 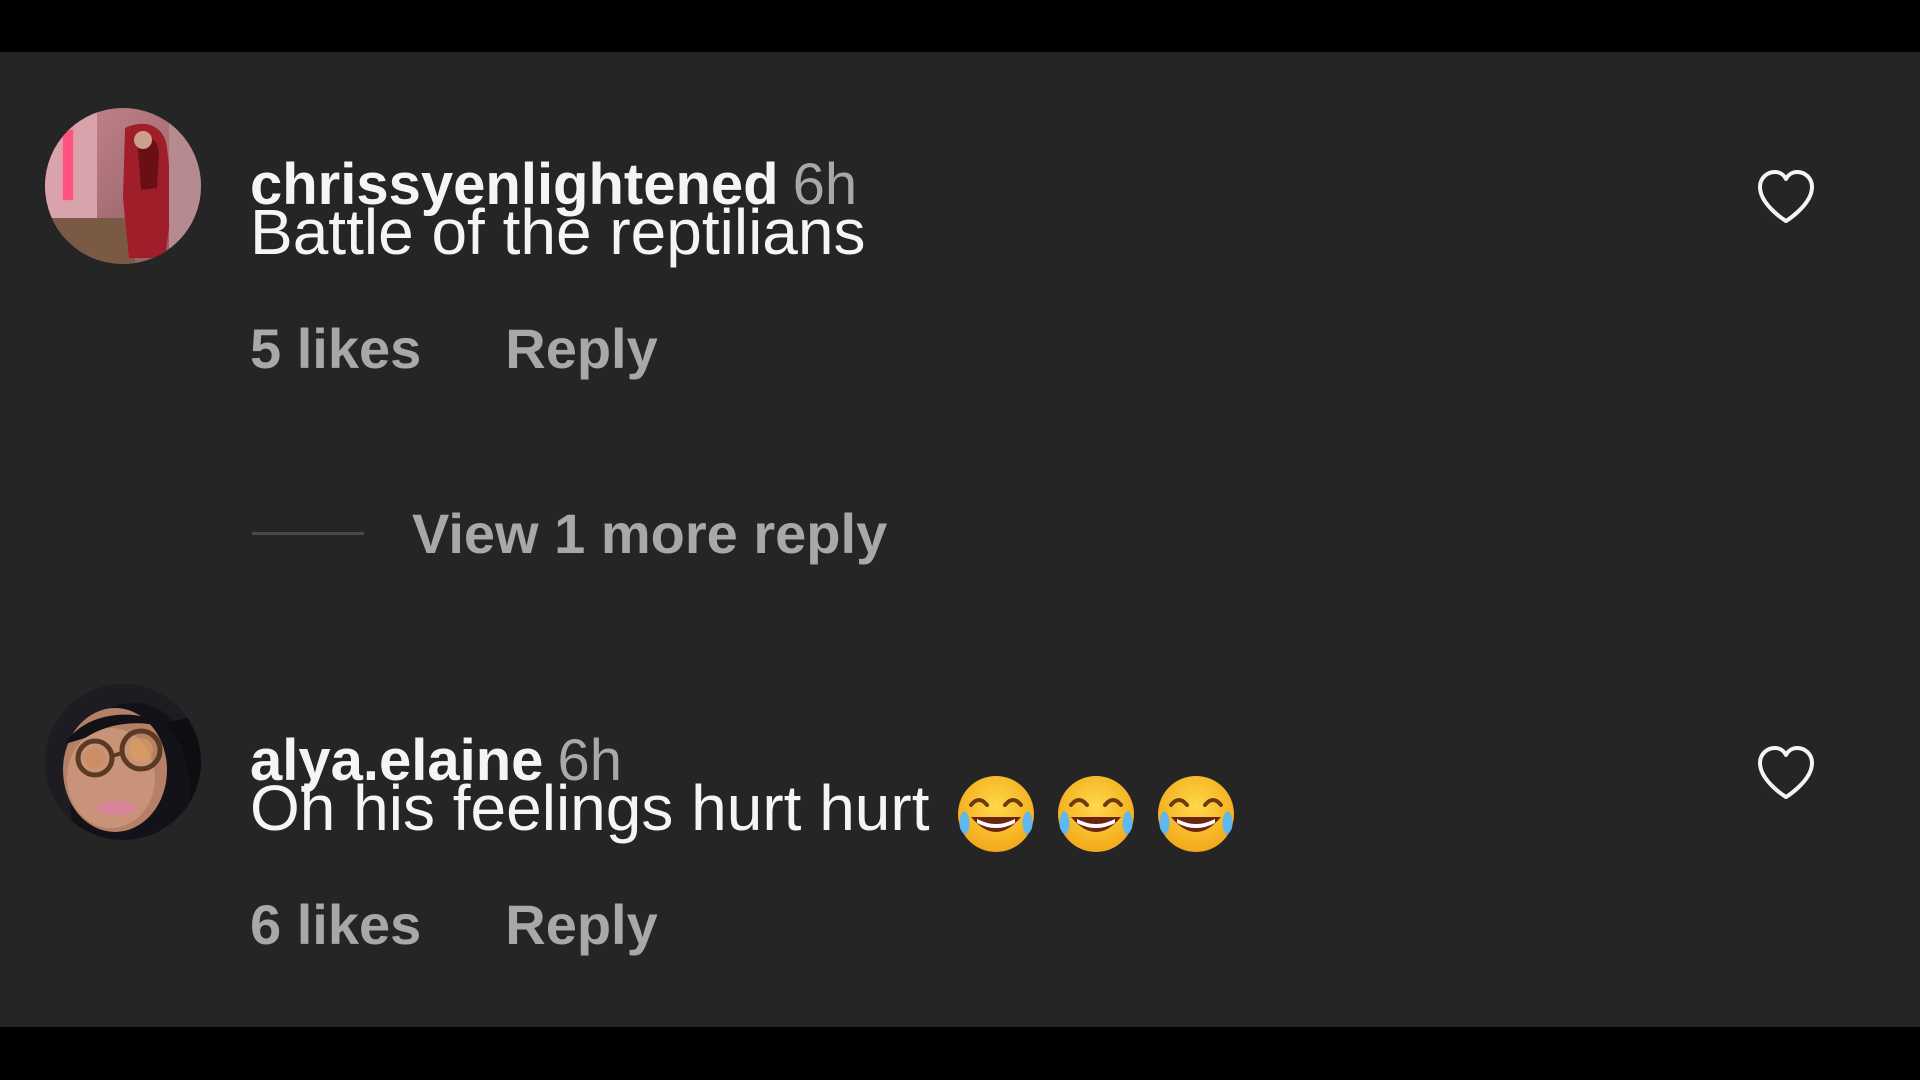 I want to click on comment-text-row: Oh his feelings hurt hurt, so click(x=751, y=812).